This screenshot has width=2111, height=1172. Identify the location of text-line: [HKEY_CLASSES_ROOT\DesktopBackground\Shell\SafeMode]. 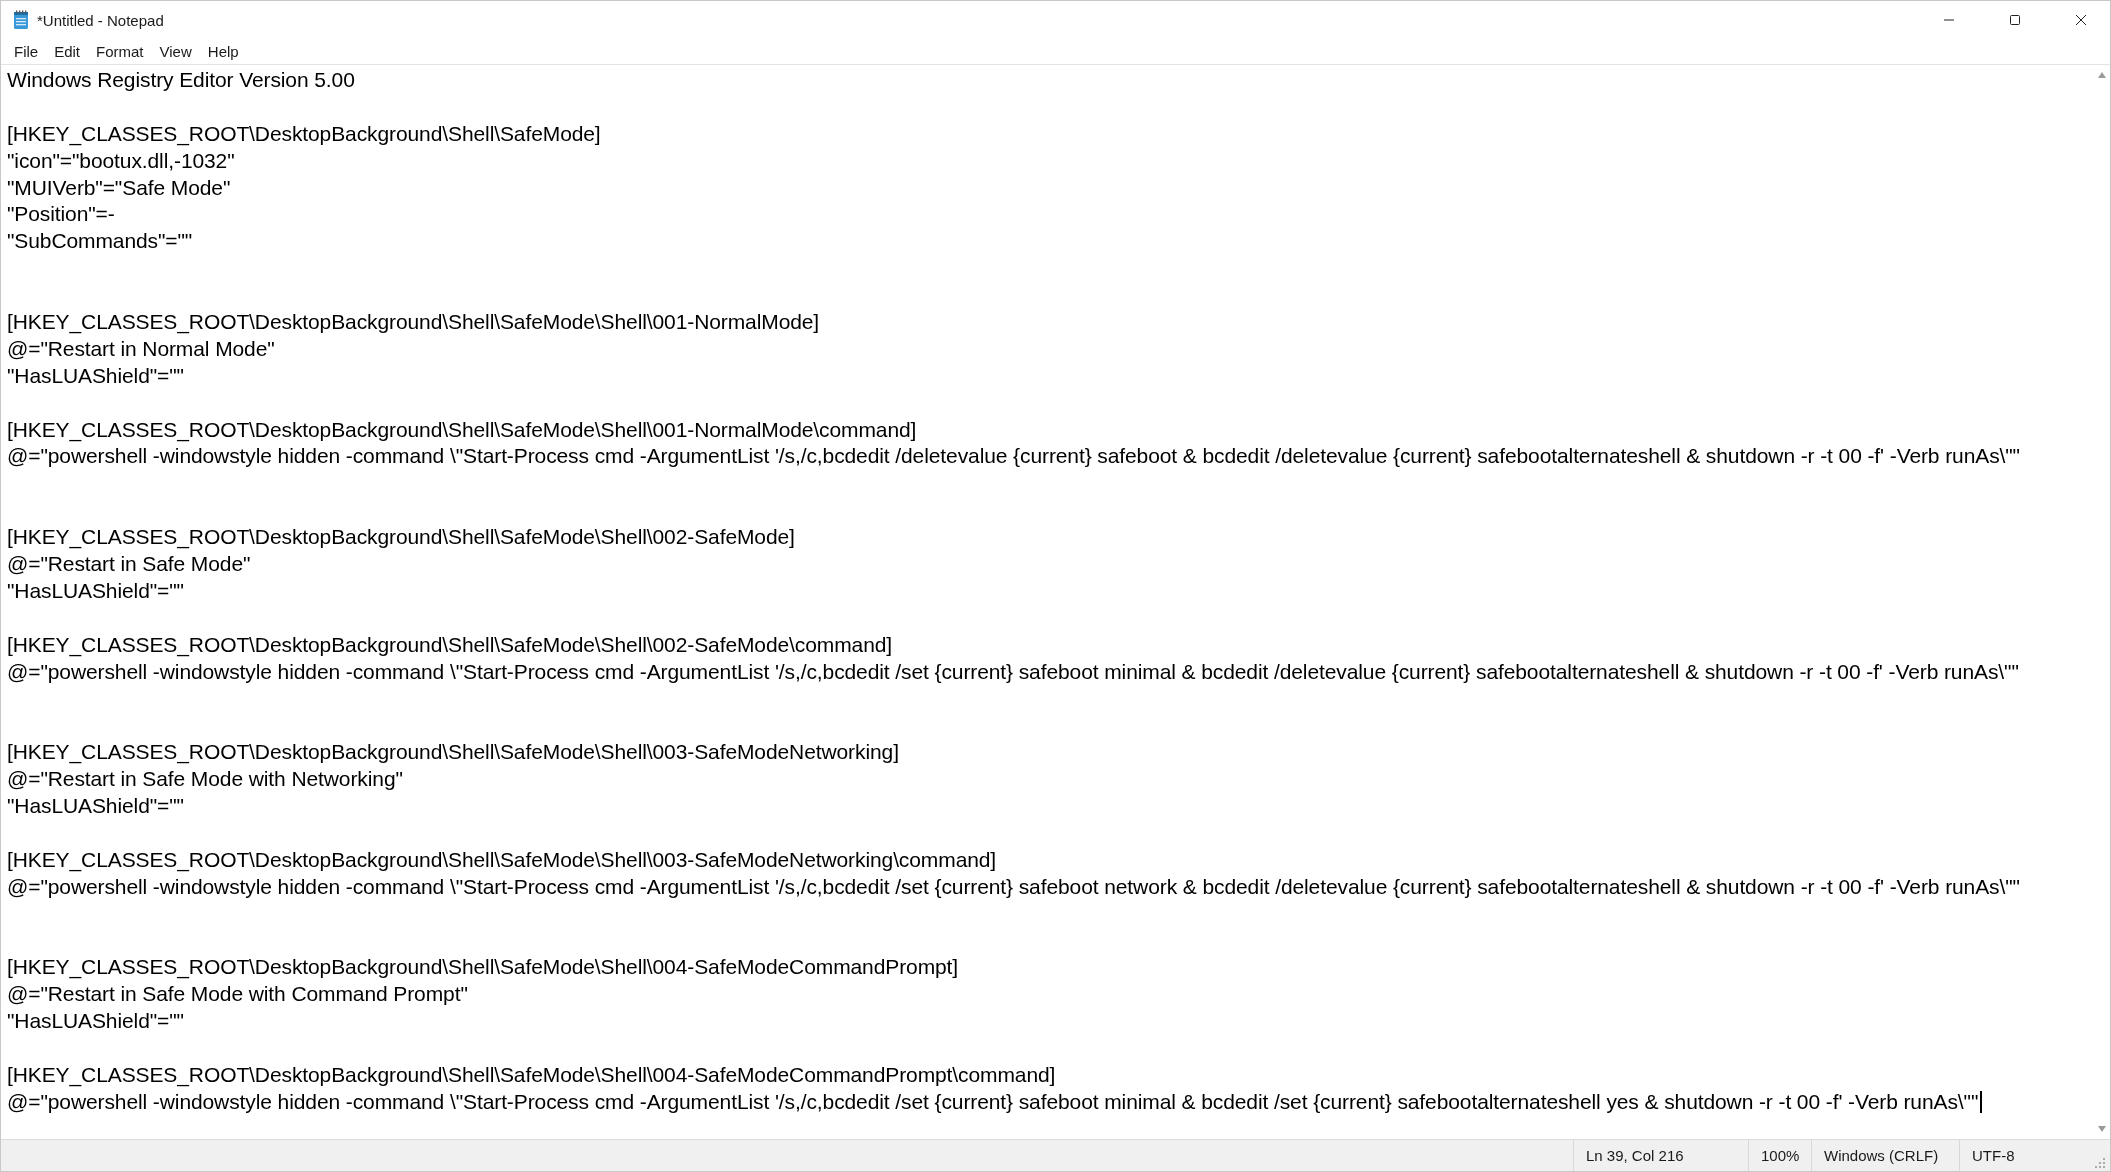
(304, 134).